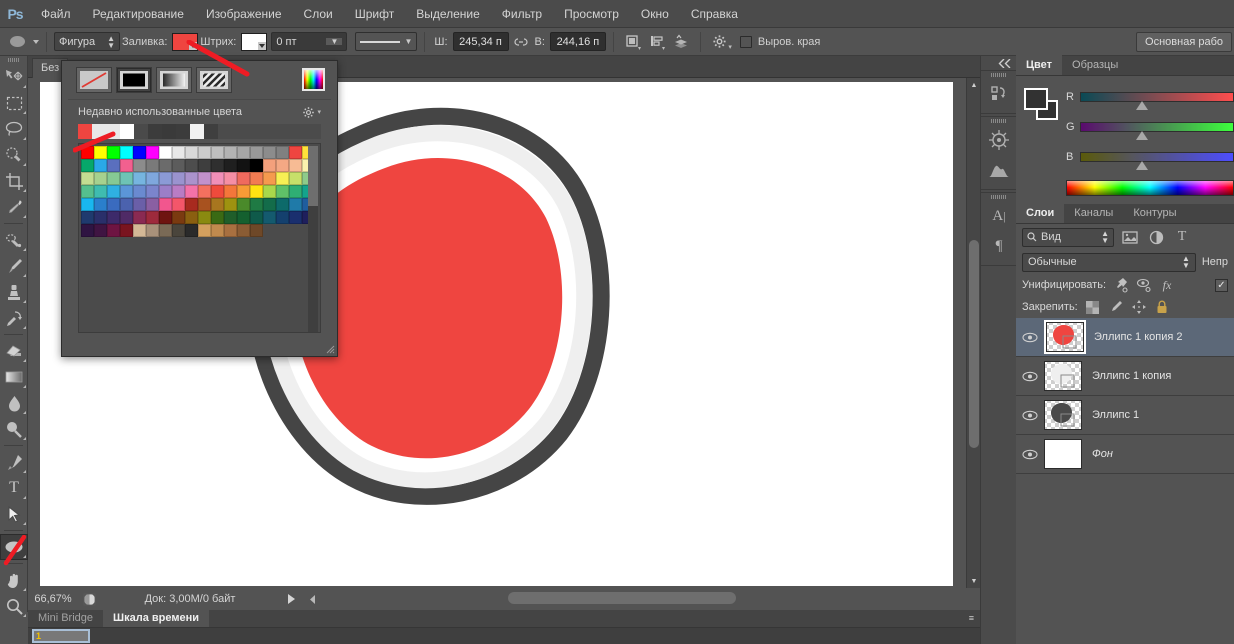 This screenshot has width=1234, height=644. What do you see at coordinates (318, 14) in the screenshot?
I see `menu-item-3: Слои` at bounding box center [318, 14].